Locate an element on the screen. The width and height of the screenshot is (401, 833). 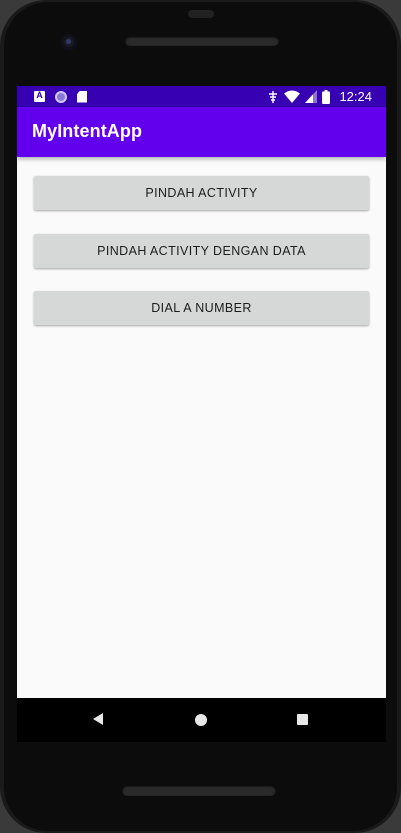
app-title: MyIntentApp is located at coordinates (87, 131).